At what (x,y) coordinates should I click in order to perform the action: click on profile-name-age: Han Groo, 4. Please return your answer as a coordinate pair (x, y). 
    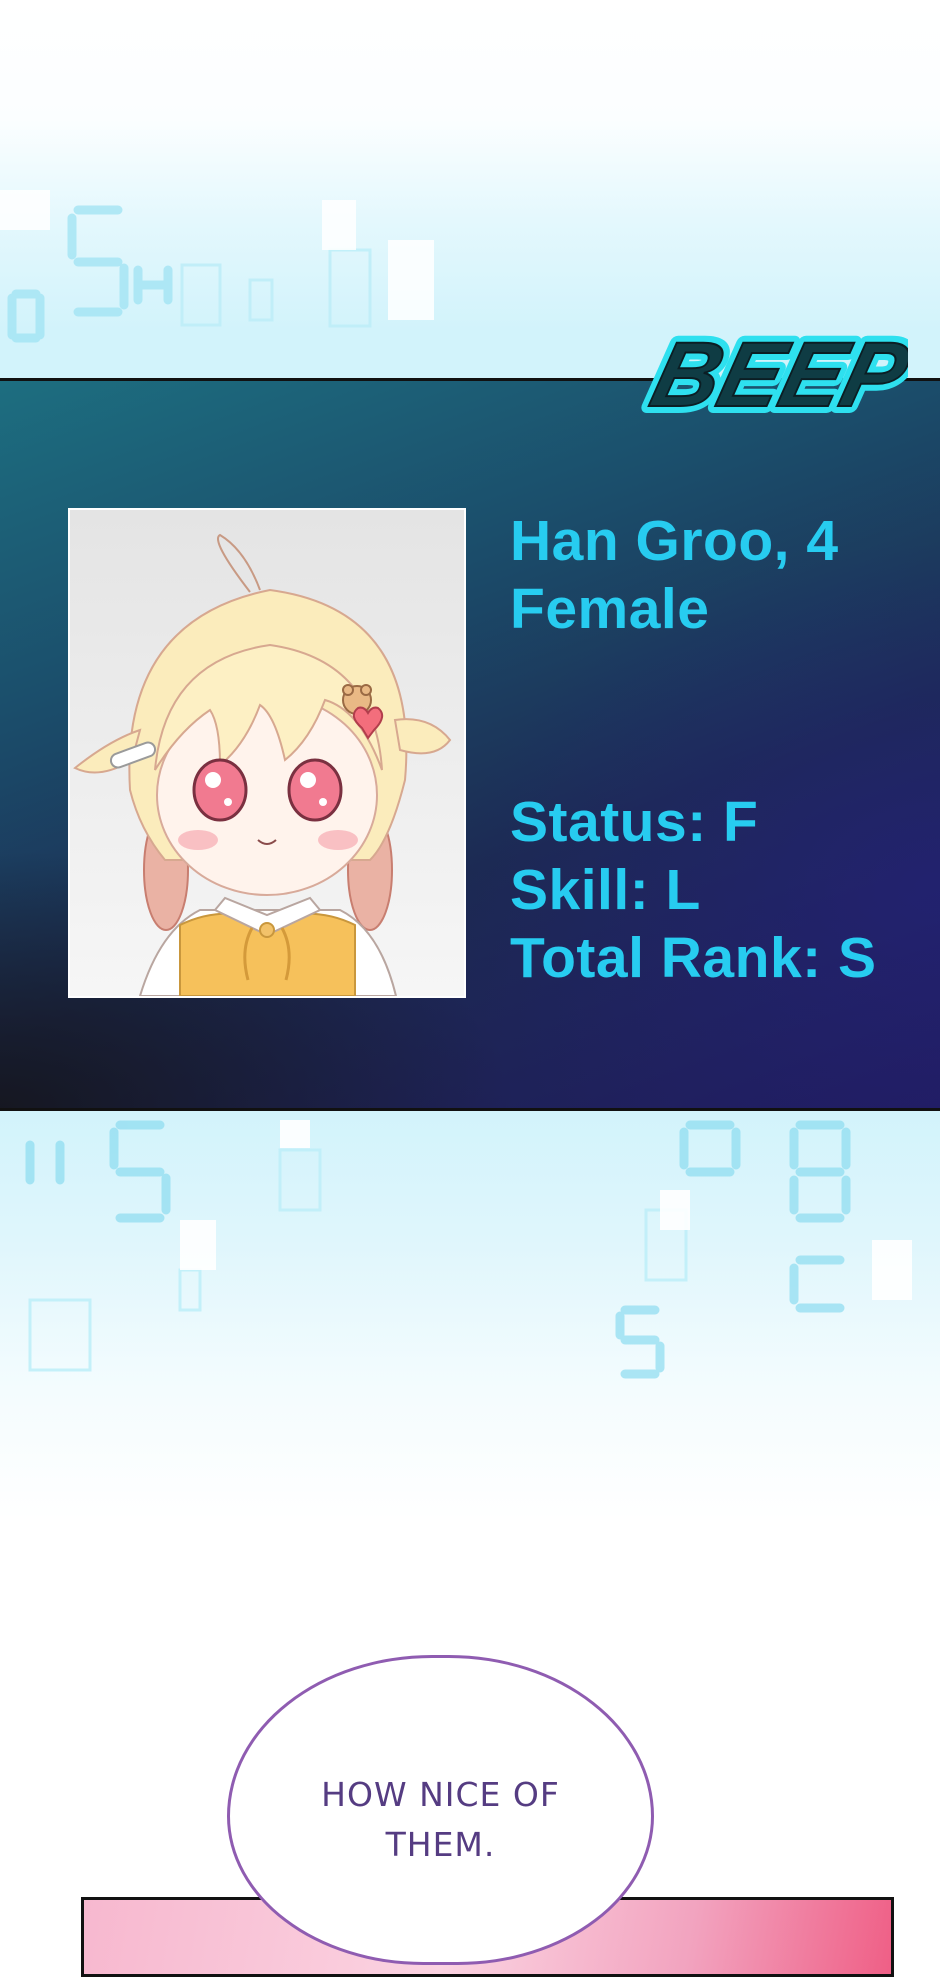
    Looking at the image, I should click on (674, 541).